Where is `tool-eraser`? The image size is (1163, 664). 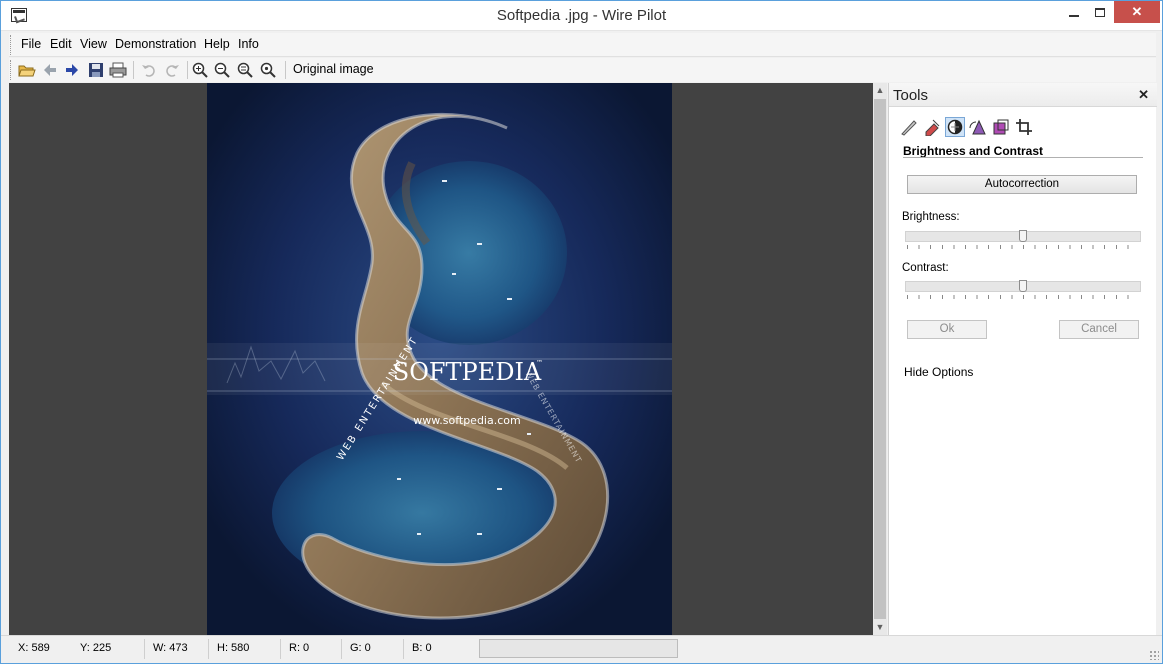 tool-eraser is located at coordinates (932, 127).